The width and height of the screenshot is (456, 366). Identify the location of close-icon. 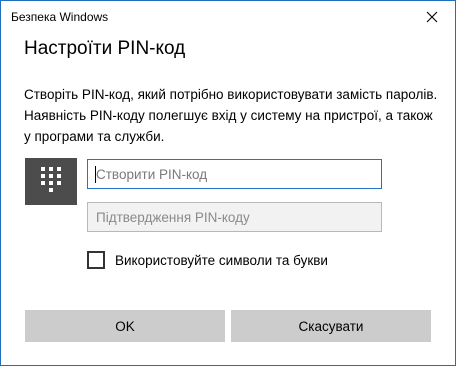
(432, 17).